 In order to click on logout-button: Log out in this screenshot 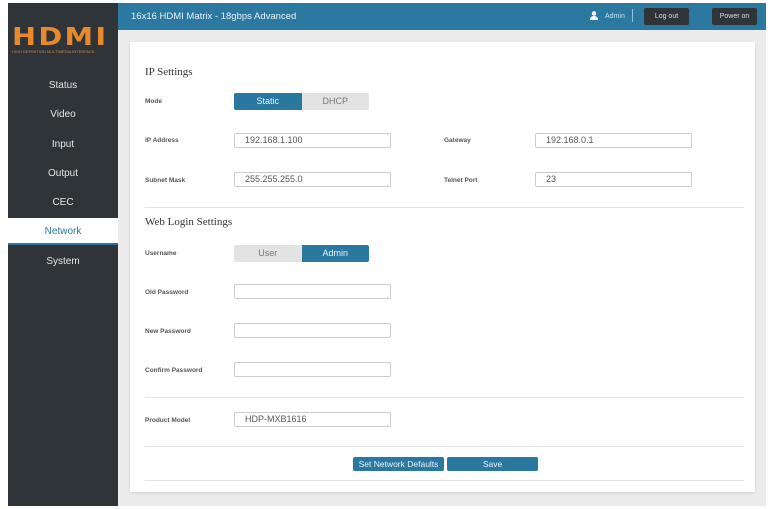, I will do `click(666, 16)`.